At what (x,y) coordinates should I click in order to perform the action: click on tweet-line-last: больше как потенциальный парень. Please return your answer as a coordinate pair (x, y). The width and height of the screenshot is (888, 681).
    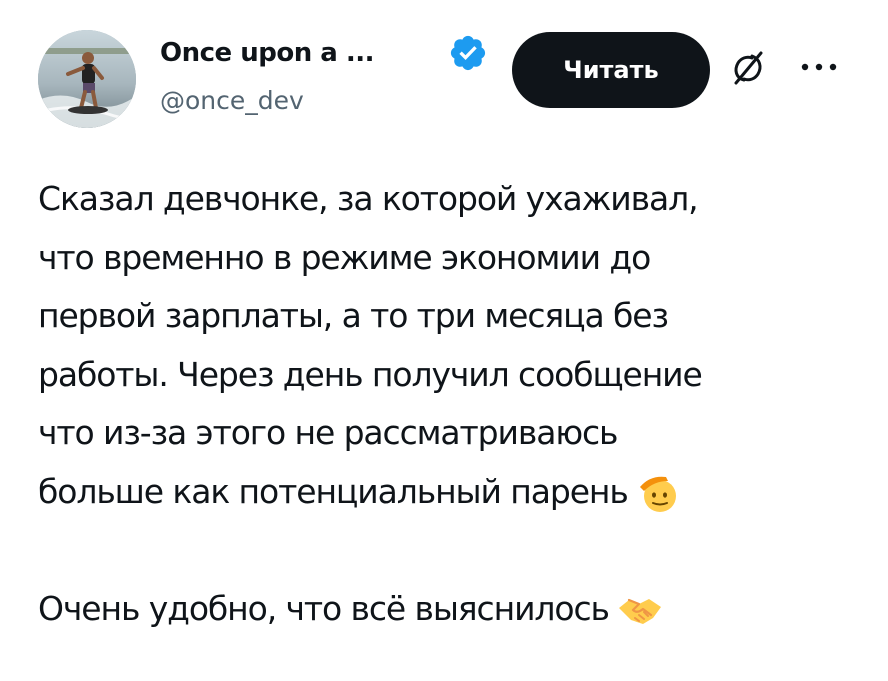
    Looking at the image, I should click on (448, 492).